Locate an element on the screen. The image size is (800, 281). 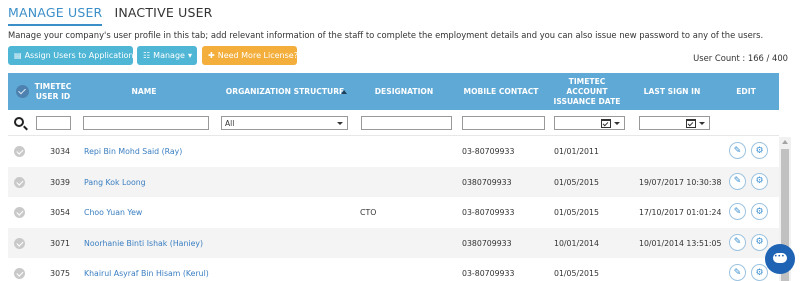
manage-label: Manage is located at coordinates (169, 55).